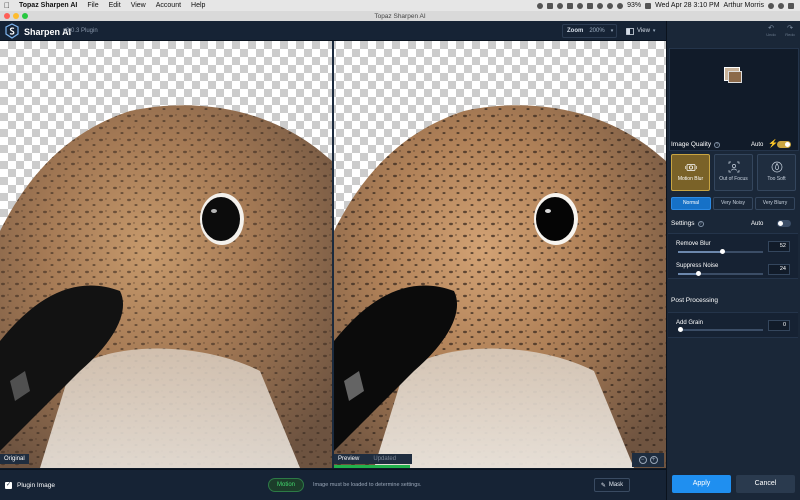 The height and width of the screenshot is (500, 800). What do you see at coordinates (600, 5) in the screenshot?
I see `bluetooth-icon` at bounding box center [600, 5].